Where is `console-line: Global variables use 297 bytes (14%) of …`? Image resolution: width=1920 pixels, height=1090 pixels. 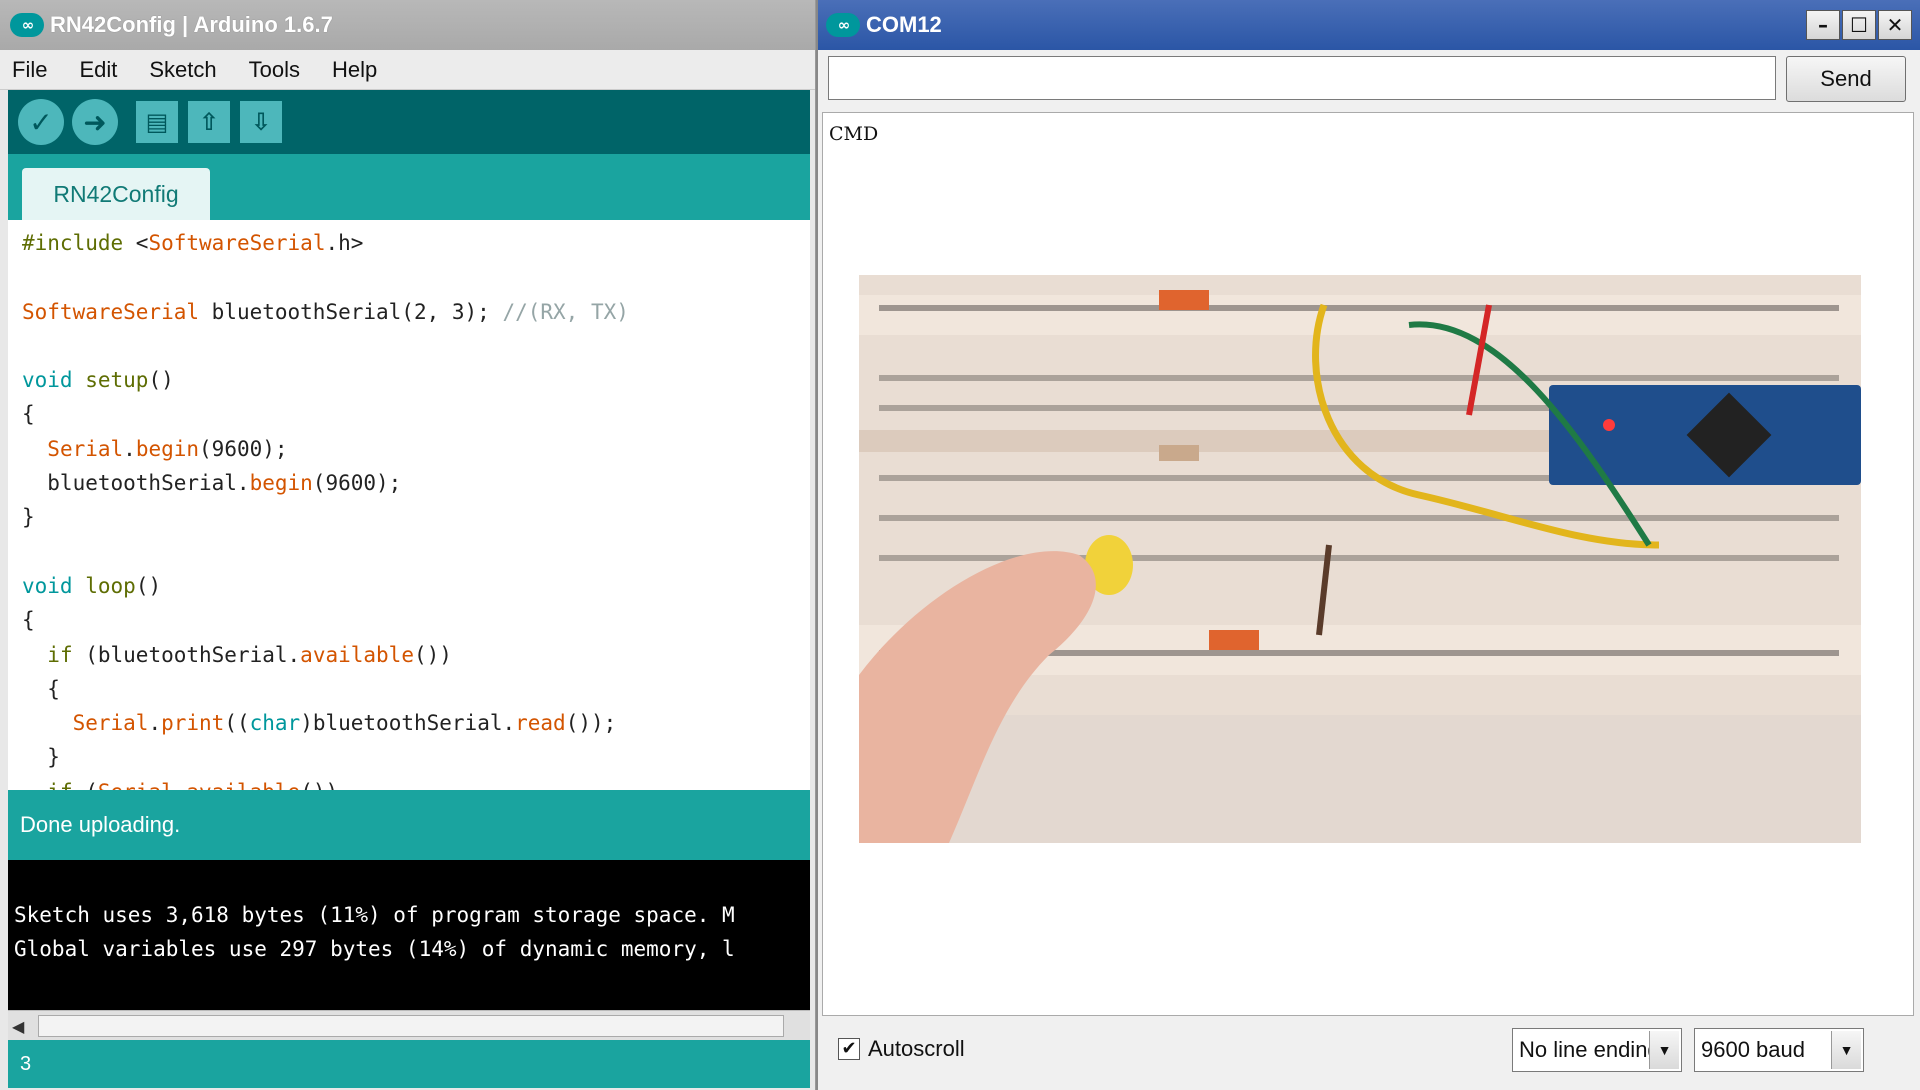
console-line: Global variables use 297 bytes (14%) of … is located at coordinates (374, 949).